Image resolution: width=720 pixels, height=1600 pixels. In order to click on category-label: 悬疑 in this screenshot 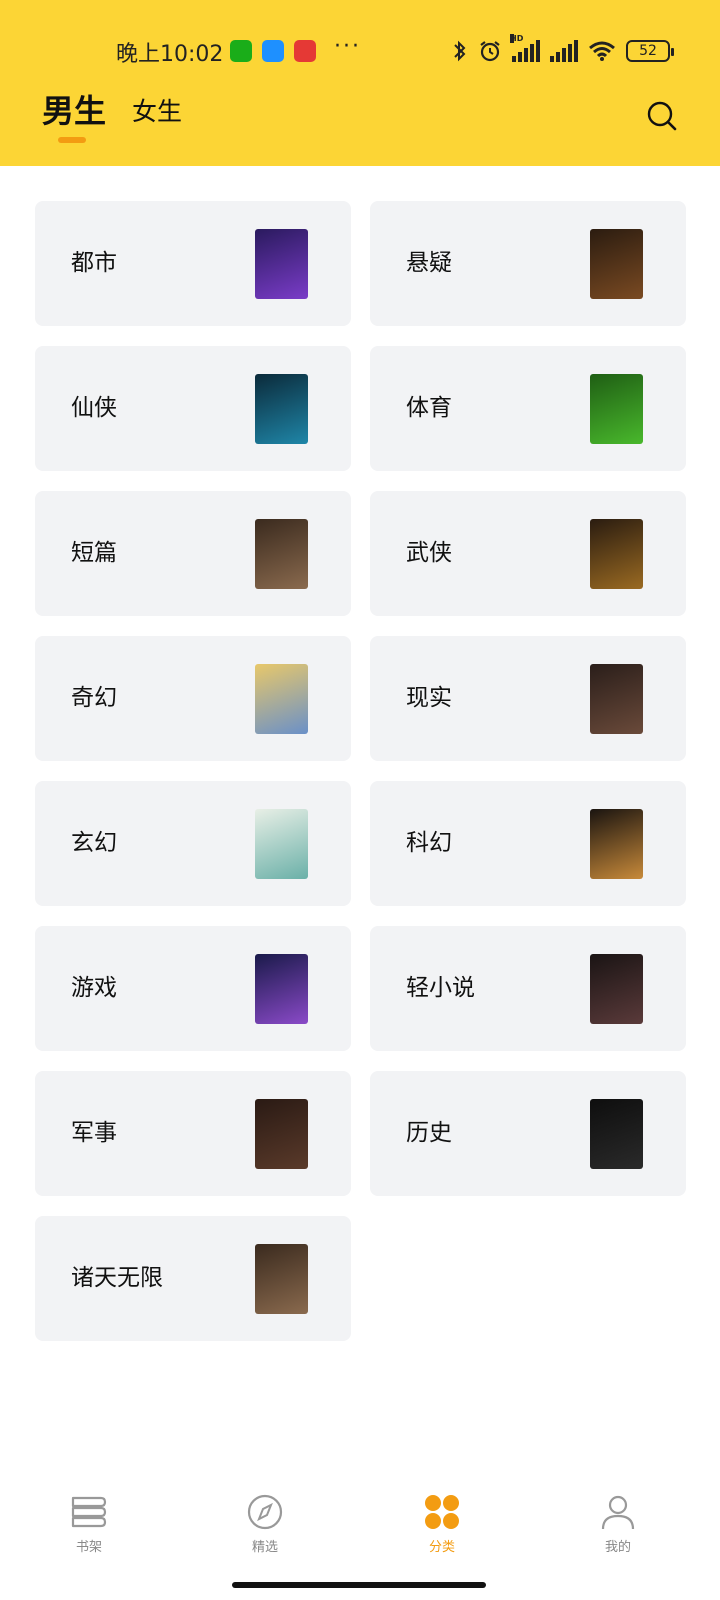, I will do `click(429, 263)`.